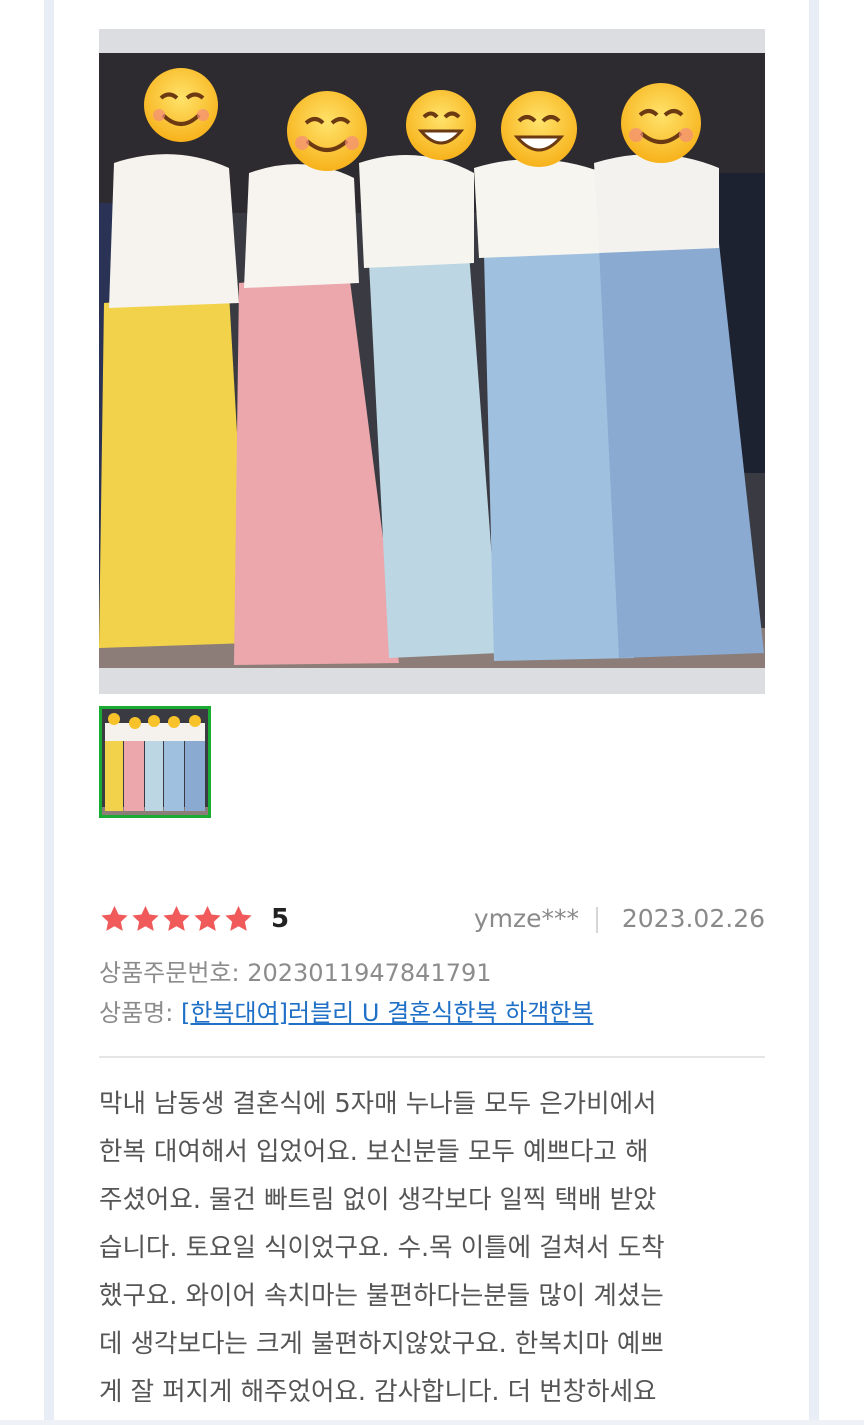 The height and width of the screenshot is (1425, 864). I want to click on review-body-line: 습니다. 토요일 식이었구요. 수.목 이틀에 걸쳐서 도착, so click(382, 1248).